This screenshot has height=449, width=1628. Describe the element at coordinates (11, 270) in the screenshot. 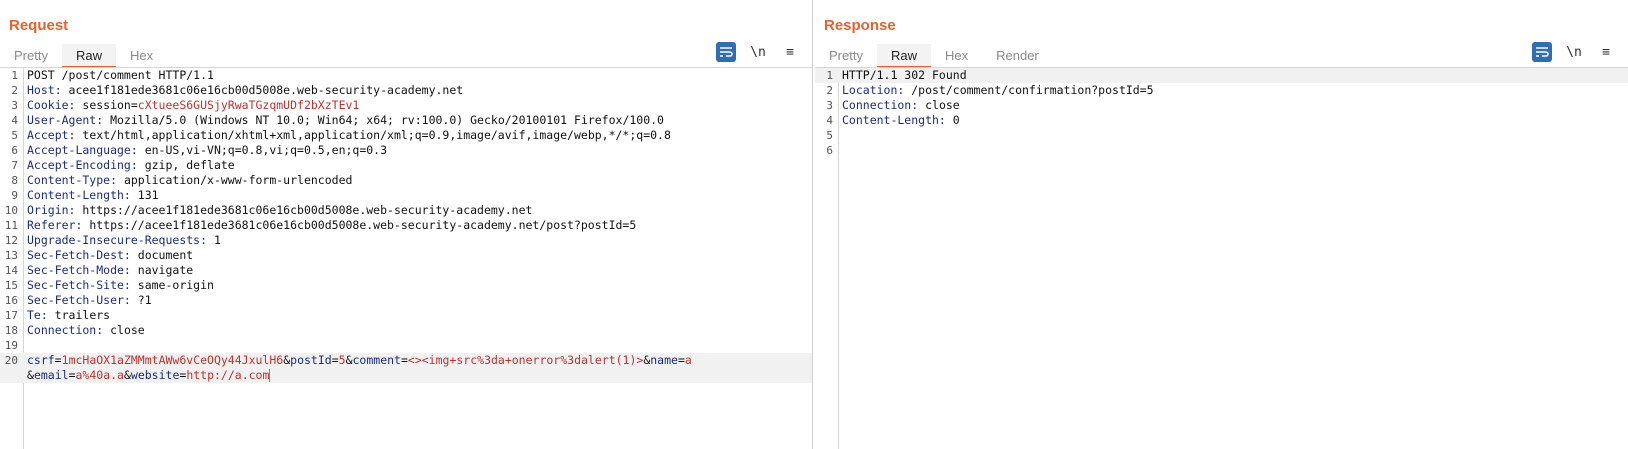

I see `line-number: 14` at that location.